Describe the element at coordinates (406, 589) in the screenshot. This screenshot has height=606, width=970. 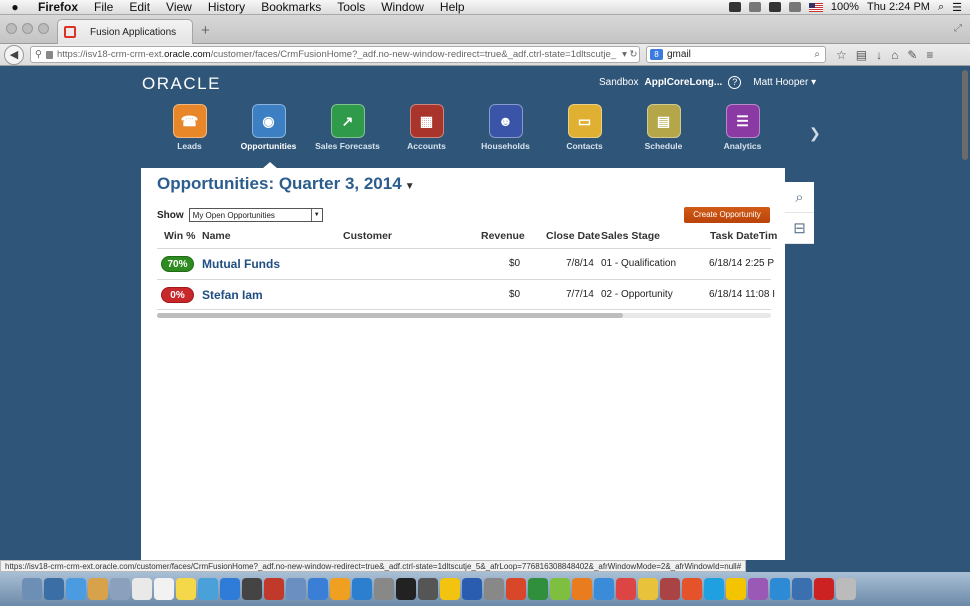
I see `terminal-icon` at that location.